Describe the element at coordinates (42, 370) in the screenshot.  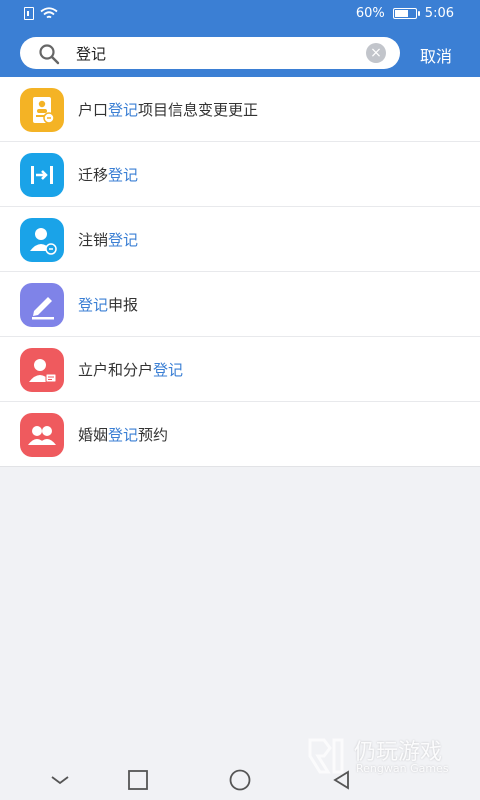
I see `user-card-icon` at that location.